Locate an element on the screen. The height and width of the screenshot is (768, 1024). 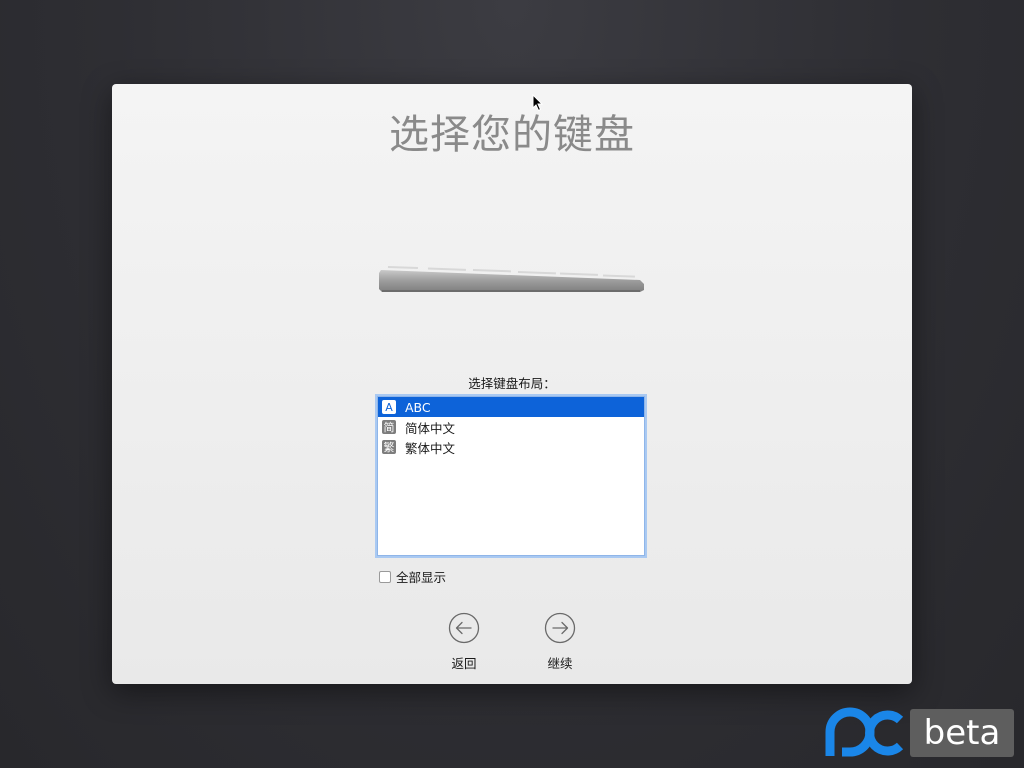
pc-logo-icon is located at coordinates (864, 732).